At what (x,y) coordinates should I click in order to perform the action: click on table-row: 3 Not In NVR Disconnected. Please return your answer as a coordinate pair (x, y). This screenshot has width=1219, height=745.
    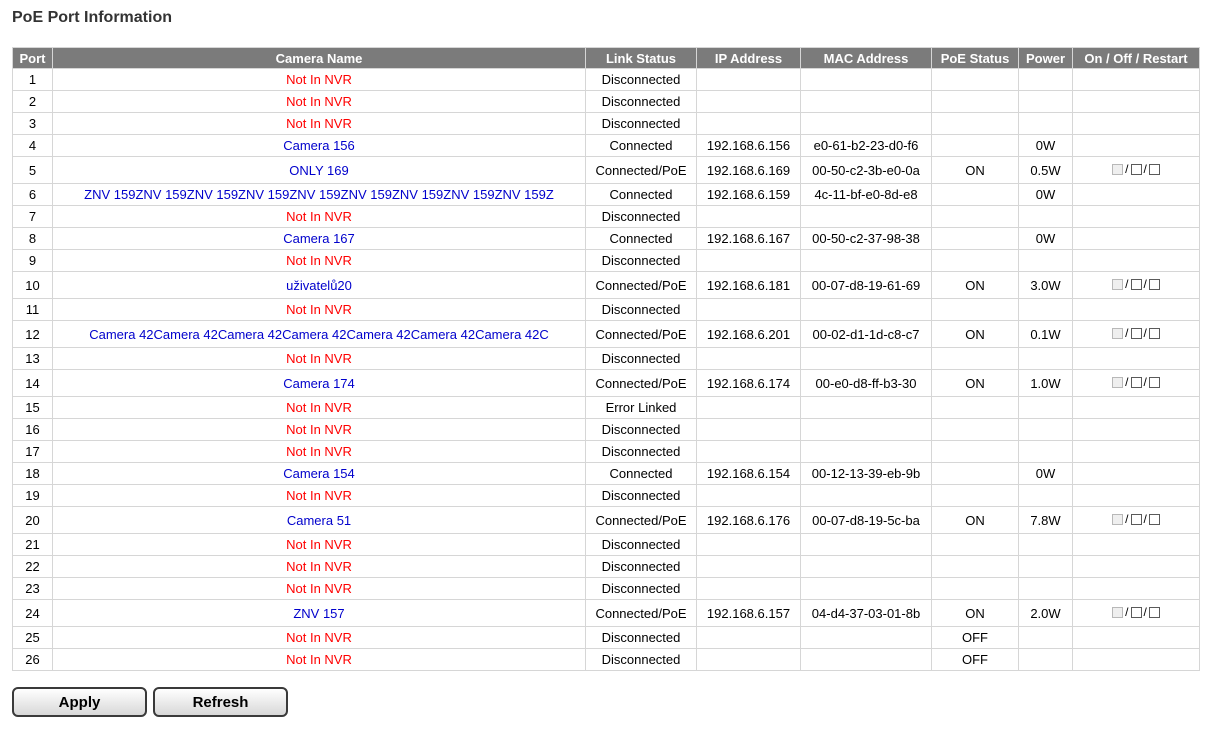
    Looking at the image, I should click on (606, 123).